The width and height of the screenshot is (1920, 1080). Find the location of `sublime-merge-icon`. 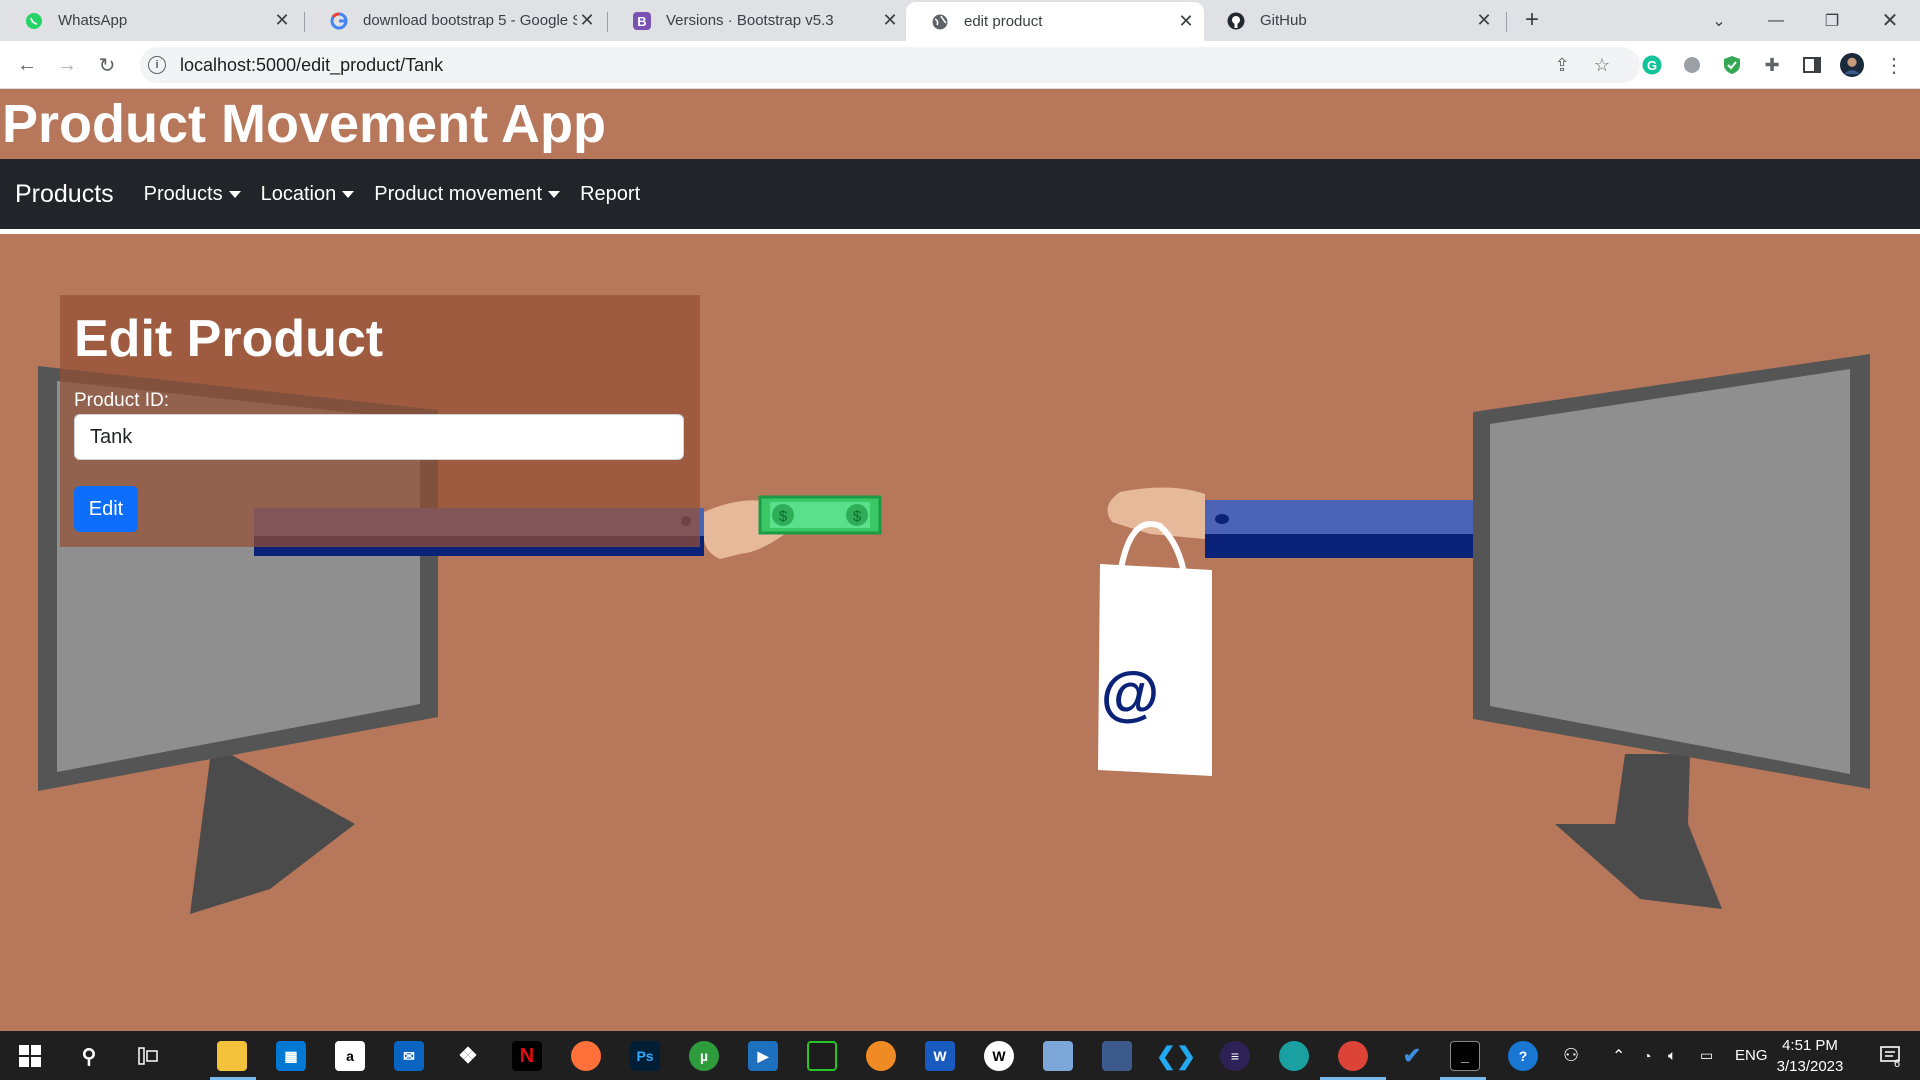

sublime-merge-icon is located at coordinates (881, 1056).